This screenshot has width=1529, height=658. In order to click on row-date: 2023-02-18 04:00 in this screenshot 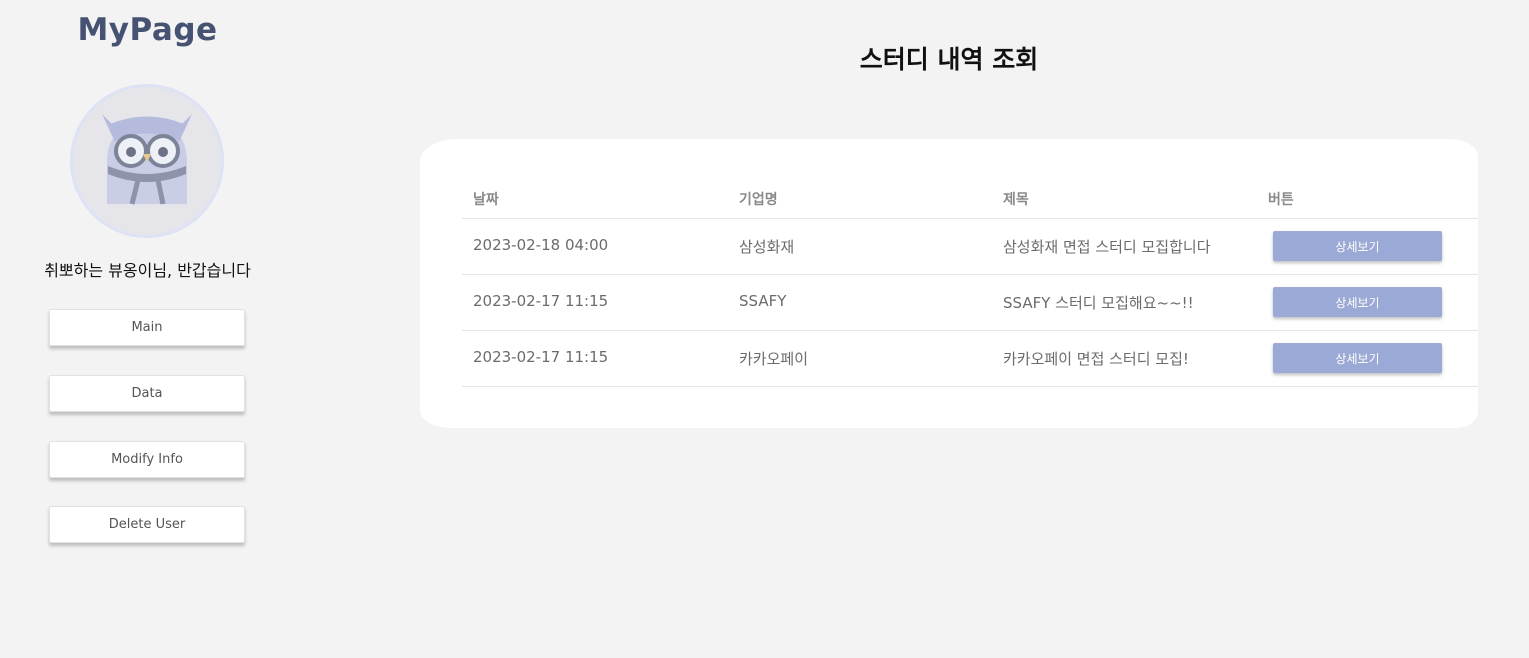, I will do `click(541, 245)`.